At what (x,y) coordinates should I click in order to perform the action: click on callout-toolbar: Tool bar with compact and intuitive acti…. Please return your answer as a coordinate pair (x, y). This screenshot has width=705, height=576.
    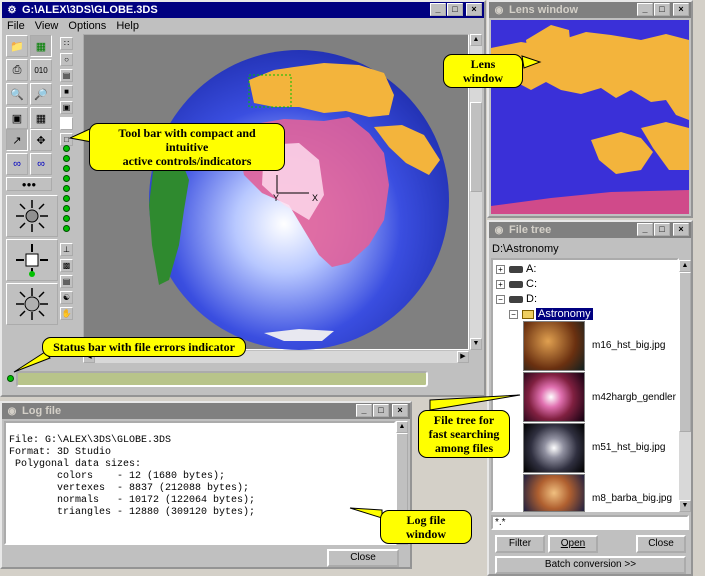
    Looking at the image, I should click on (187, 147).